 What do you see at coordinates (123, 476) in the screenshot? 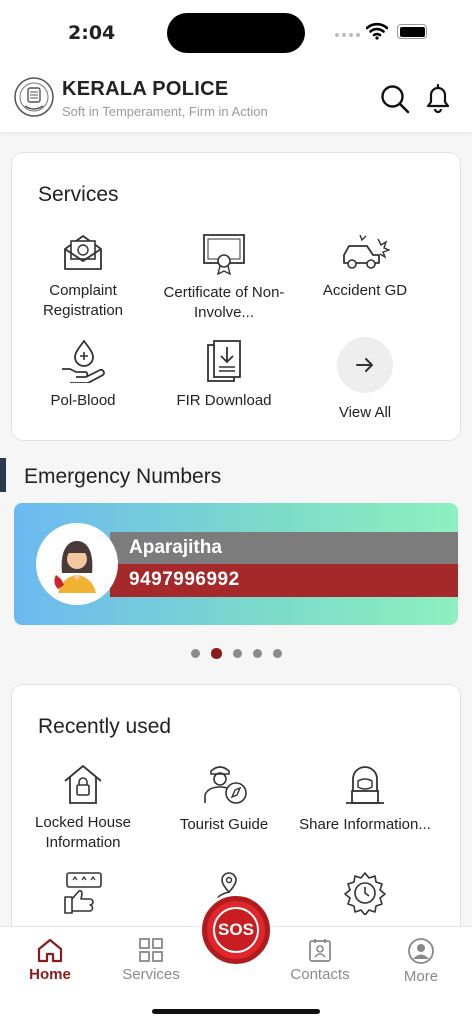
I see `emergency-title: Emergency Numbers` at bounding box center [123, 476].